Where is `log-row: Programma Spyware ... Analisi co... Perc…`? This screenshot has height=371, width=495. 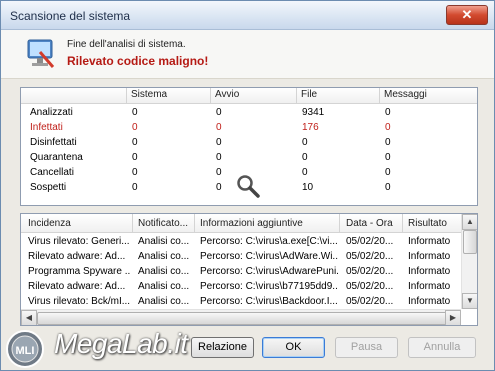 log-row: Programma Spyware ... Analisi co... Perc… is located at coordinates (241, 272).